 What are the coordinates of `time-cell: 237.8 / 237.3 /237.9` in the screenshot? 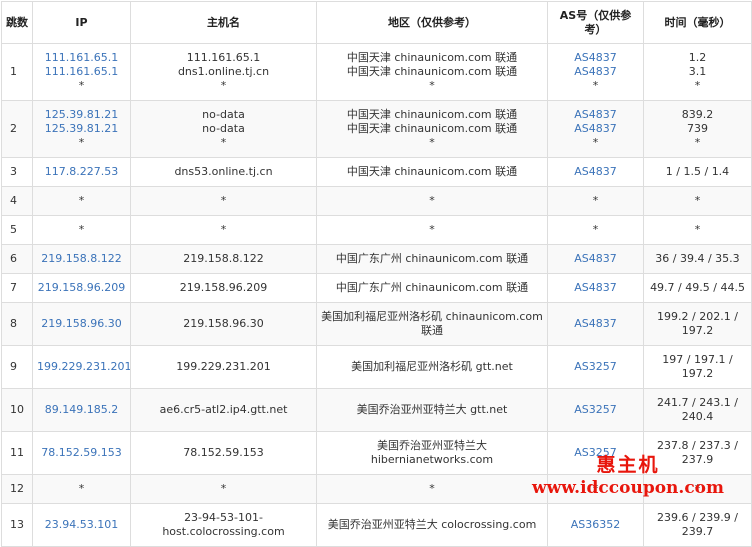 It's located at (697, 453).